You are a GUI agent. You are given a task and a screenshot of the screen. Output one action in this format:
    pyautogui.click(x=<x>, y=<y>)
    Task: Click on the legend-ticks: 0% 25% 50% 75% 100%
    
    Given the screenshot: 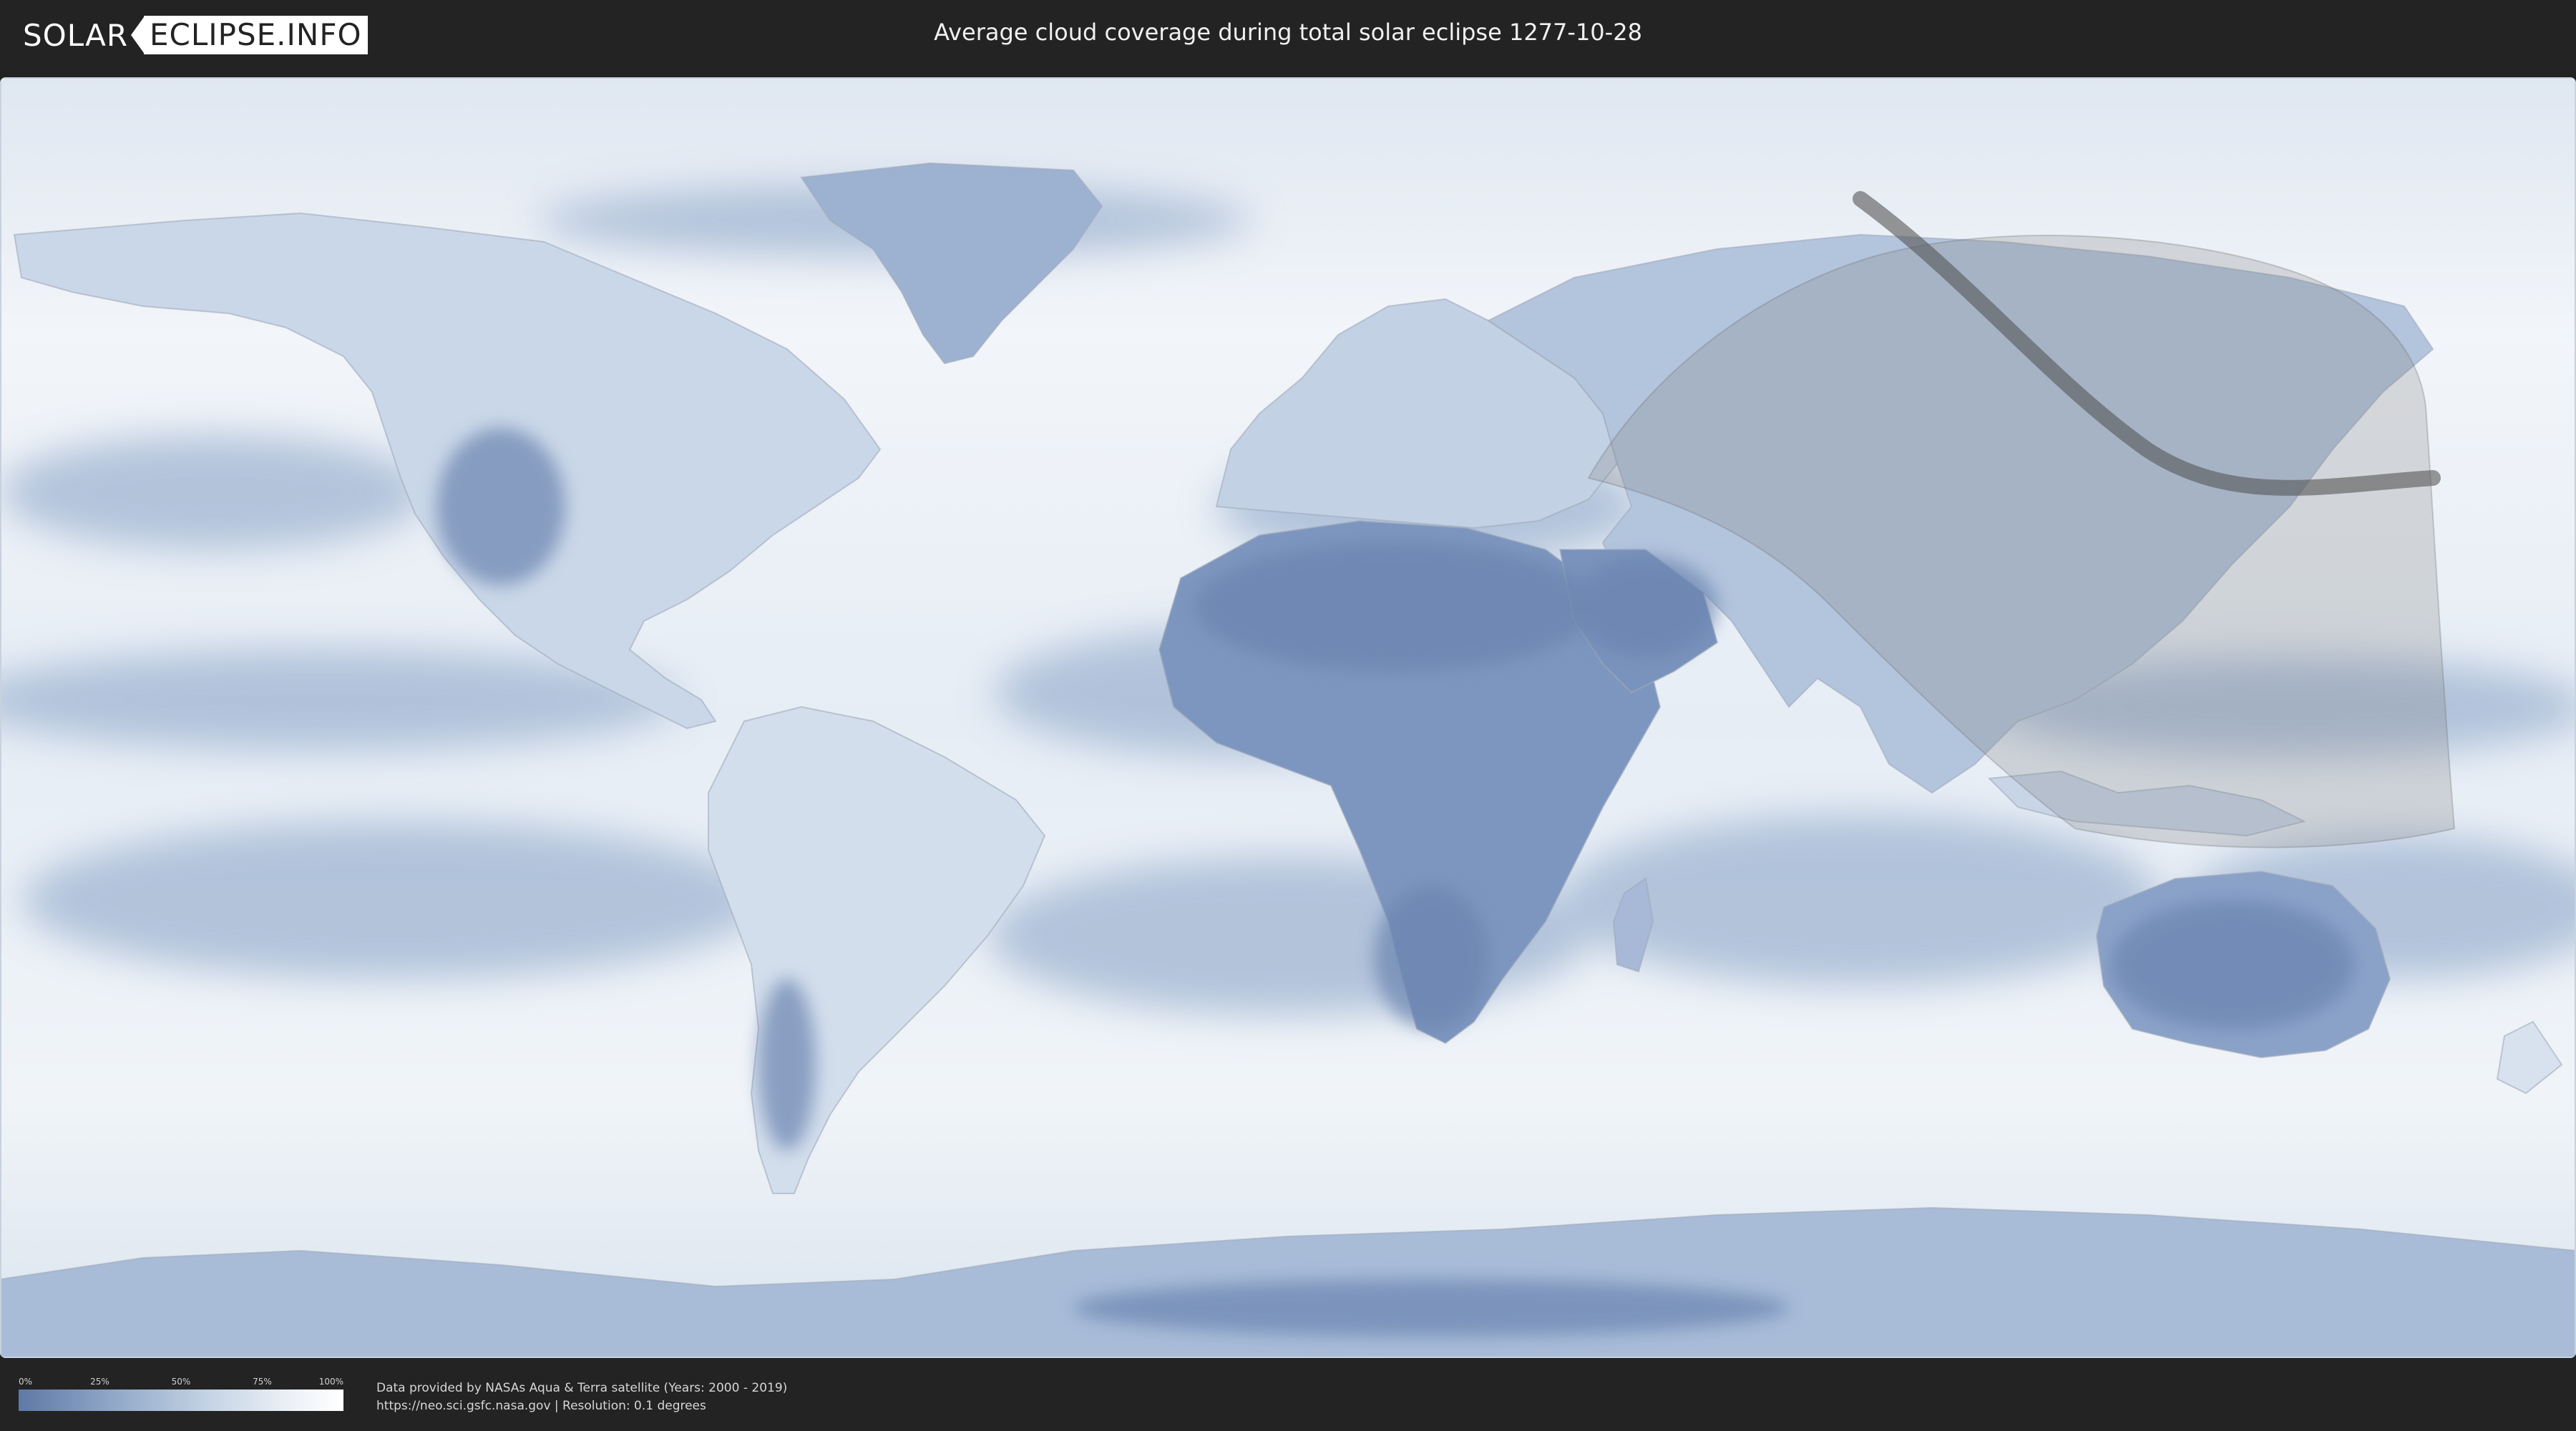 What is the action you would take?
    pyautogui.click(x=181, y=1383)
    